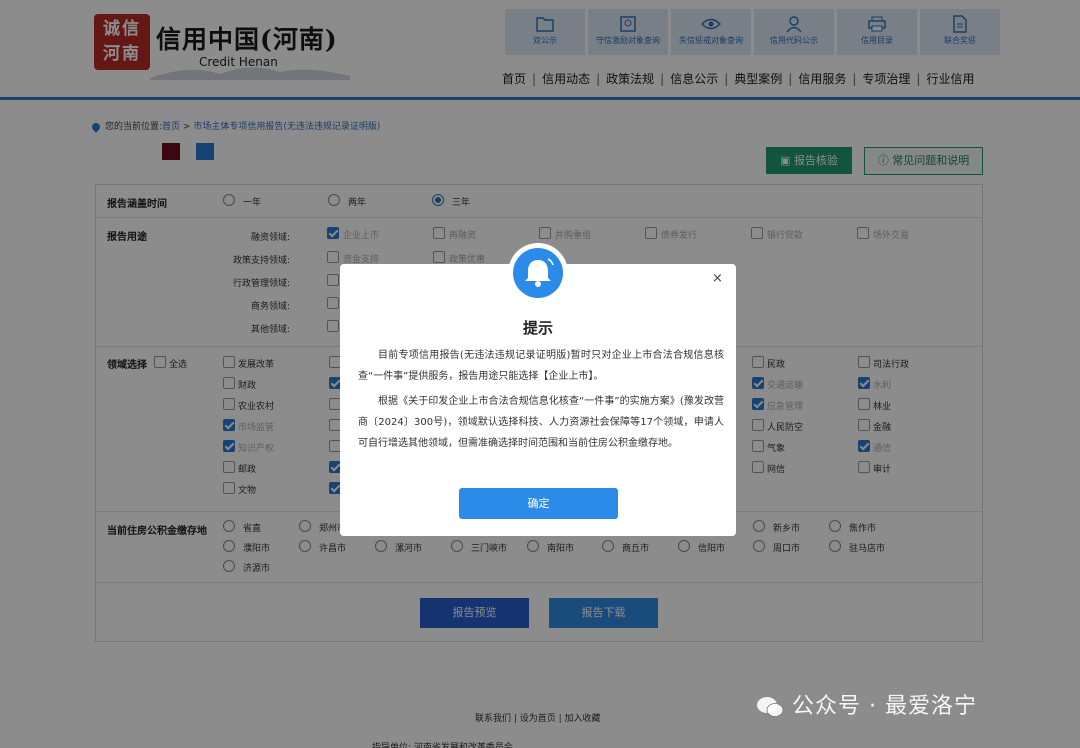 This screenshot has width=1080, height=748. What do you see at coordinates (537, 328) in the screenshot?
I see `dialog-title: 提示` at bounding box center [537, 328].